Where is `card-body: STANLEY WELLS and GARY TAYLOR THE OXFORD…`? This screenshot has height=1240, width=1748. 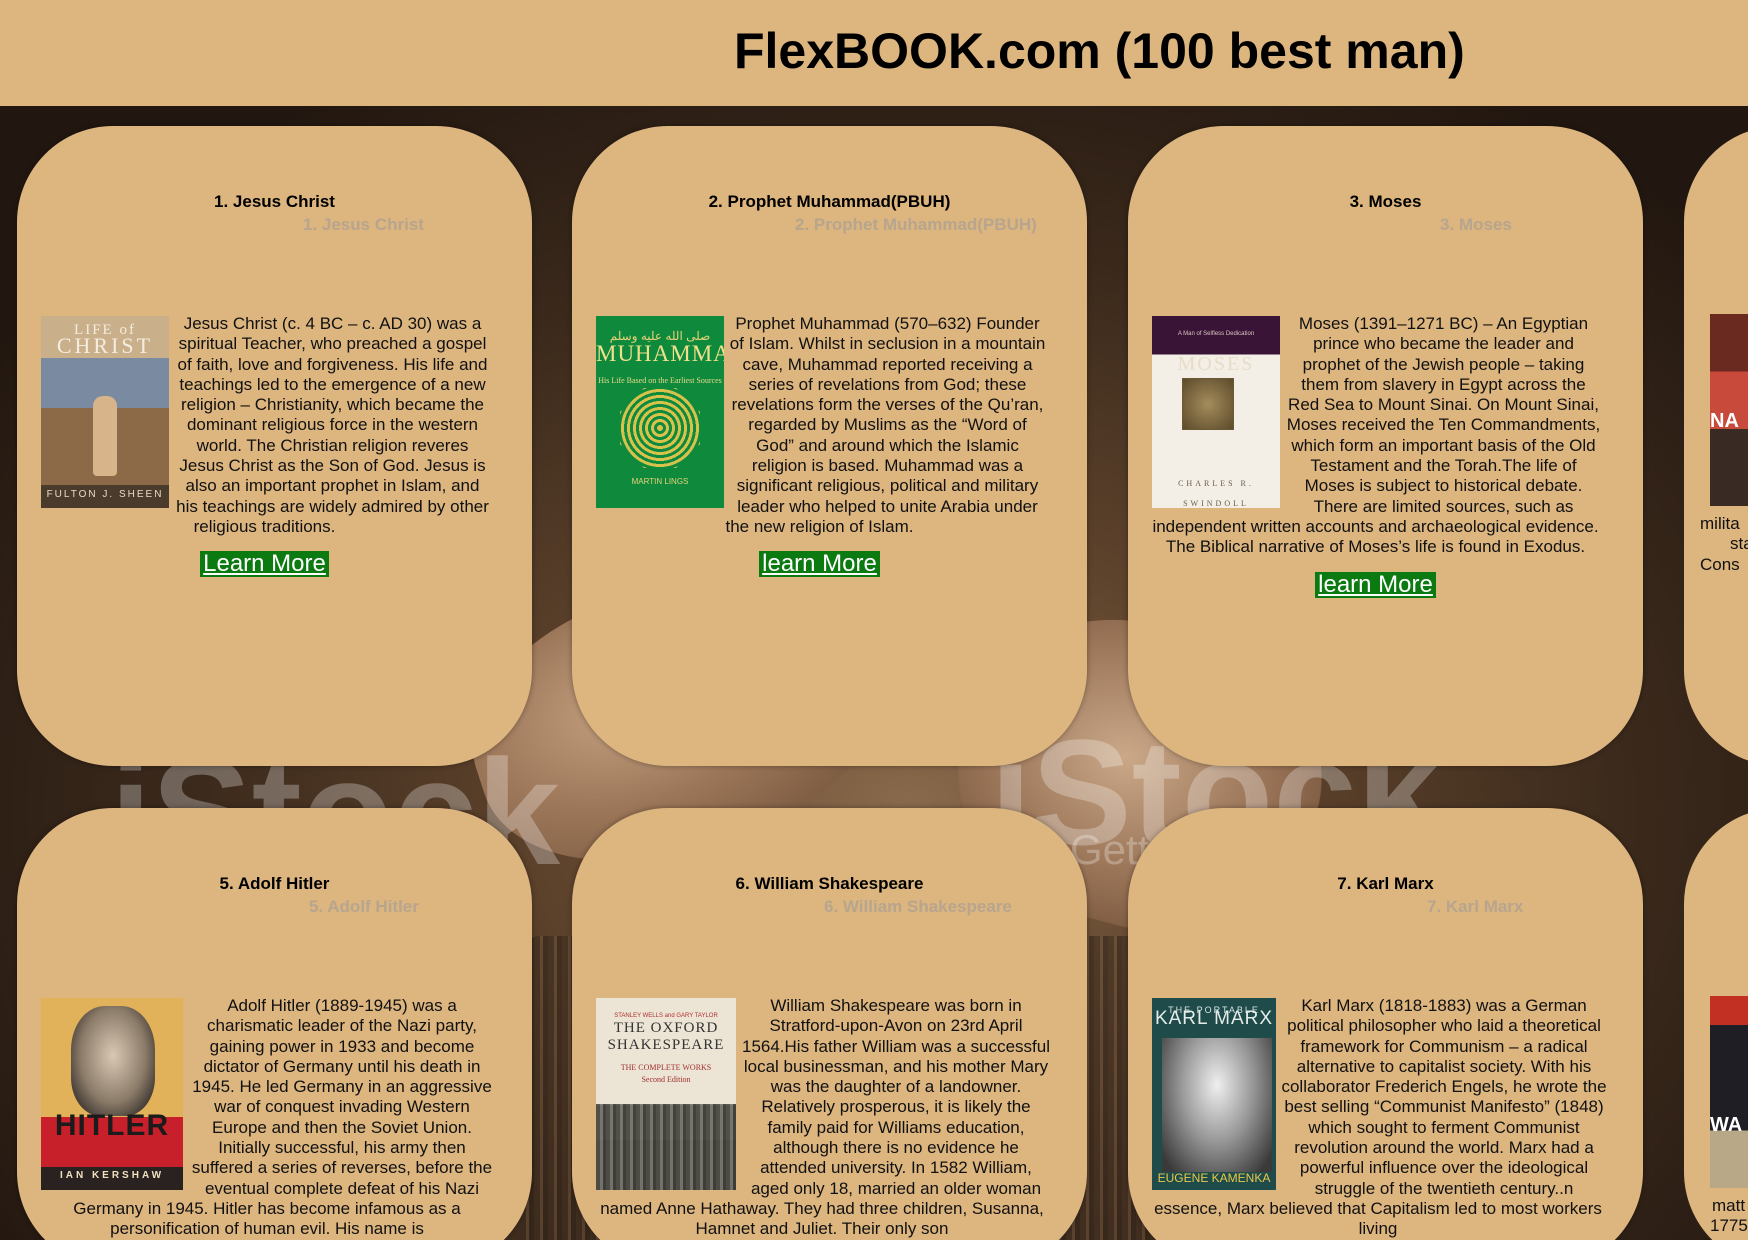
card-body: STANLEY WELLS and GARY TAYLOR THE OXFORD… is located at coordinates (822, 1118).